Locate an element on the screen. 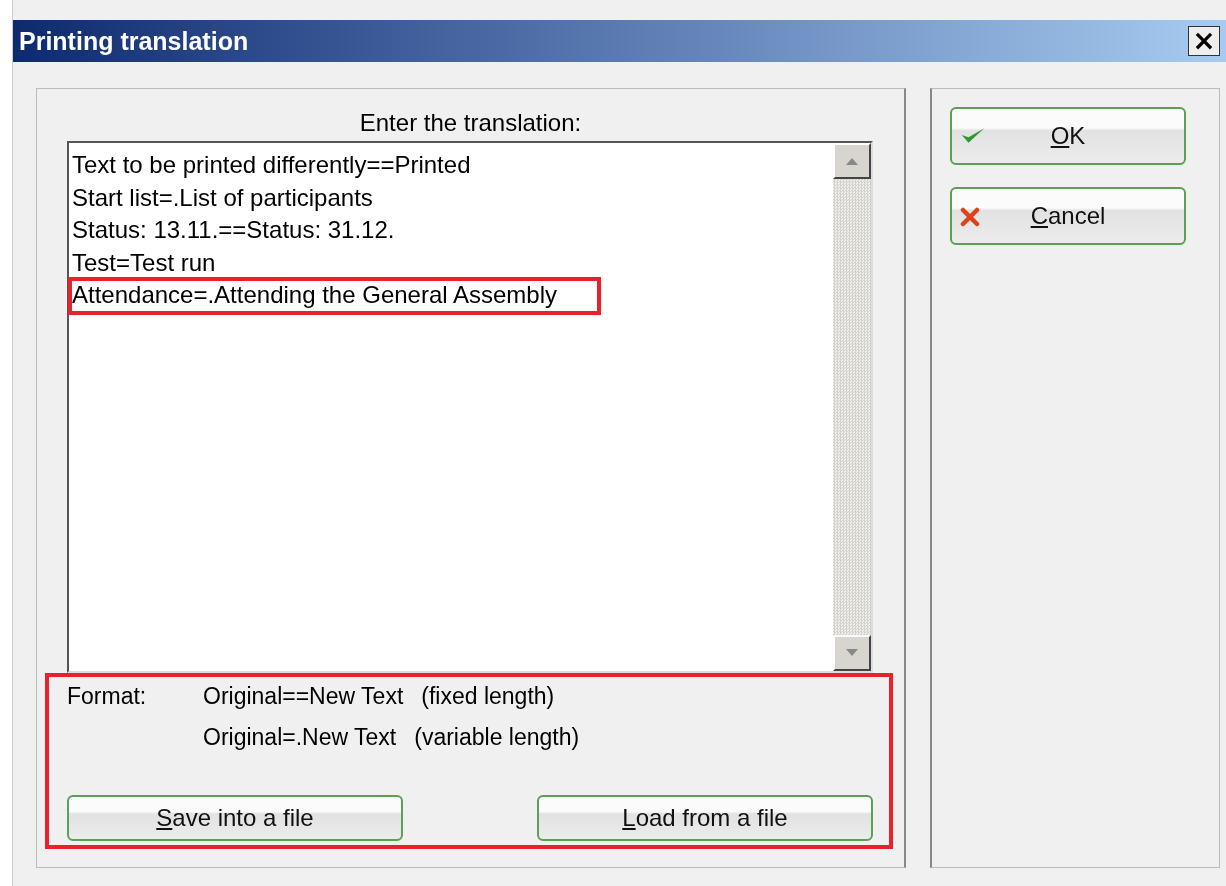 The image size is (1226, 886). text-line: Text to be printed differently==Printed is located at coordinates (271, 165).